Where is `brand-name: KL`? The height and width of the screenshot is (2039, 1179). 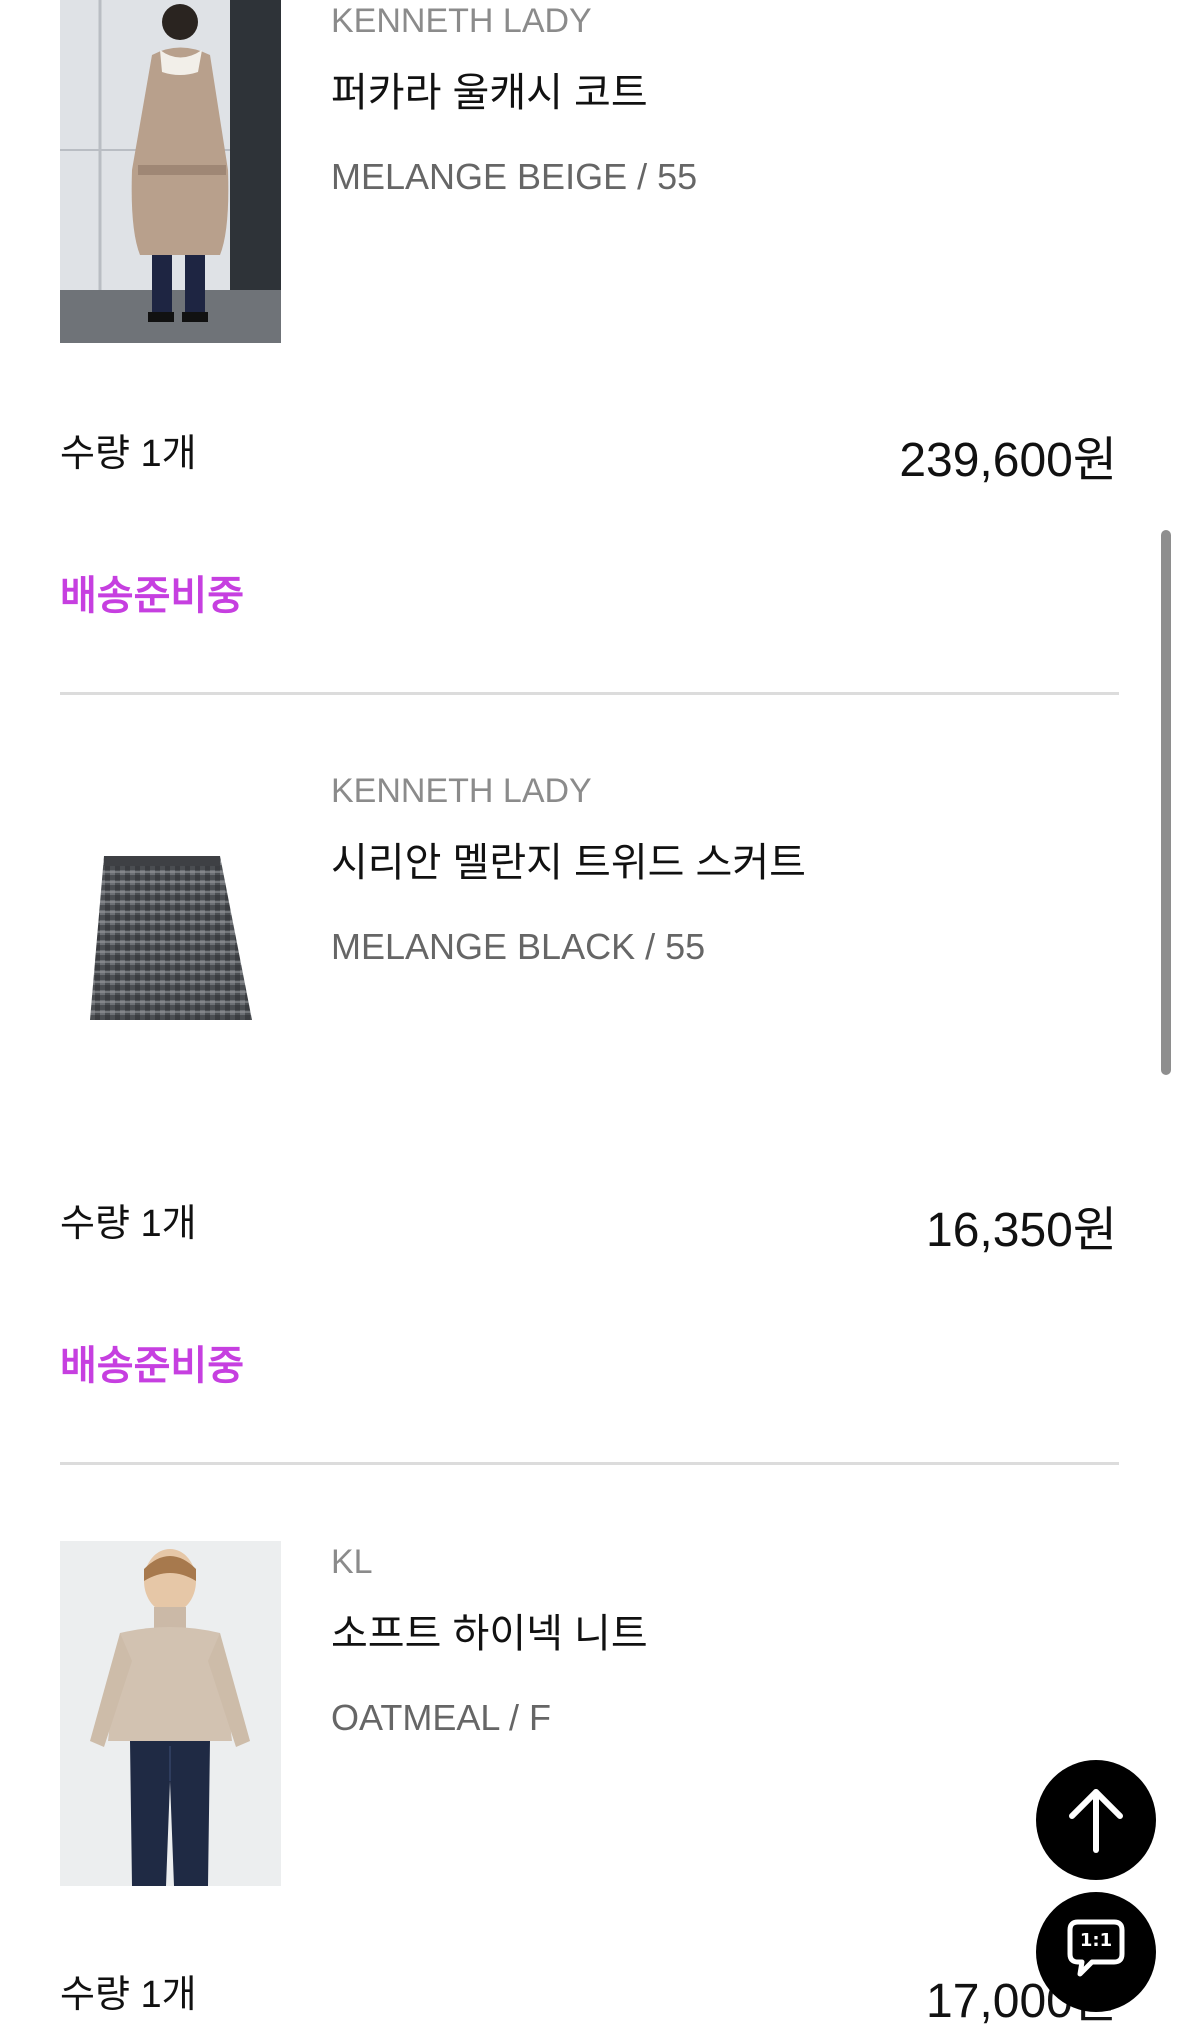 brand-name: KL is located at coordinates (352, 1562).